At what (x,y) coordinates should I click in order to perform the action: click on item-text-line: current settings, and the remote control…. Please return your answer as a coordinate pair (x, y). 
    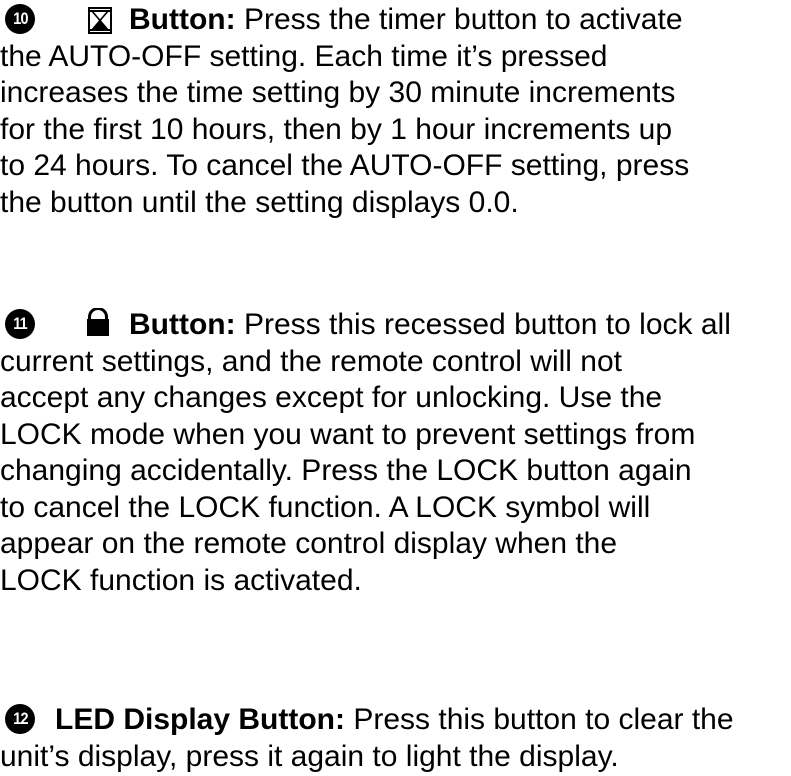
    Looking at the image, I should click on (311, 361).